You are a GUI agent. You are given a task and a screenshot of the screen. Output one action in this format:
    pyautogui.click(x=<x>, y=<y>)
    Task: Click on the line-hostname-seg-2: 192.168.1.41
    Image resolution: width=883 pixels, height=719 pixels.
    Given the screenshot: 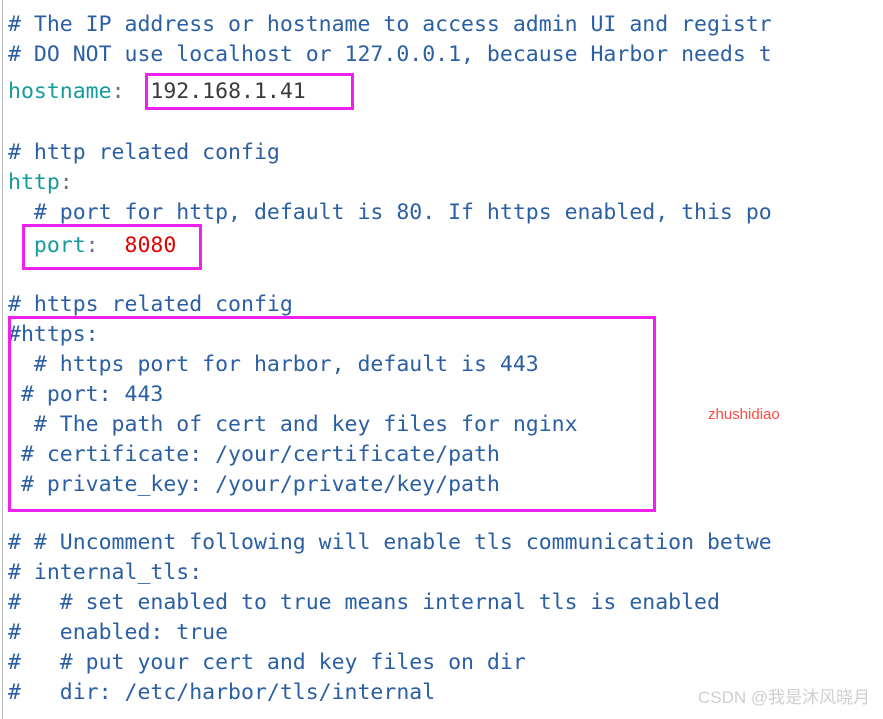 What is the action you would take?
    pyautogui.click(x=228, y=91)
    